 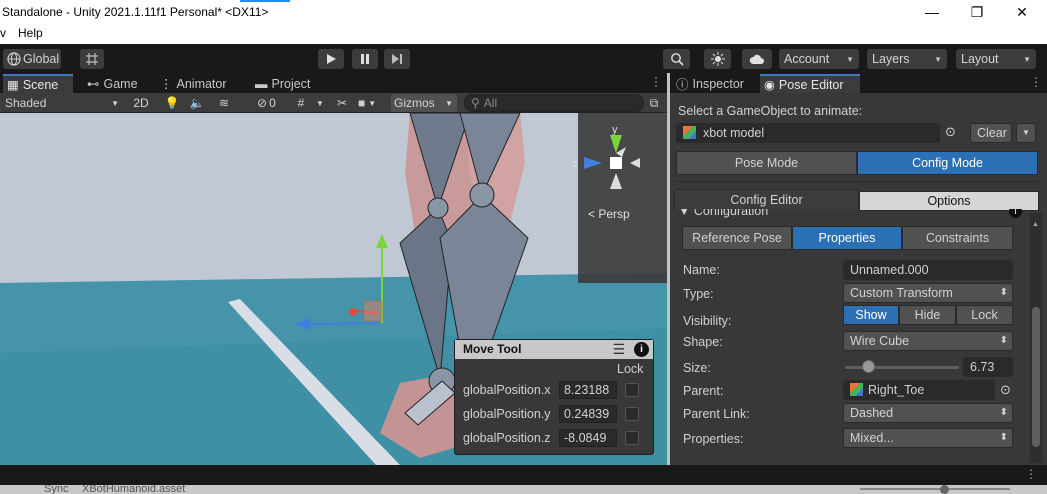 I want to click on layers-label: Layers, so click(x=891, y=59).